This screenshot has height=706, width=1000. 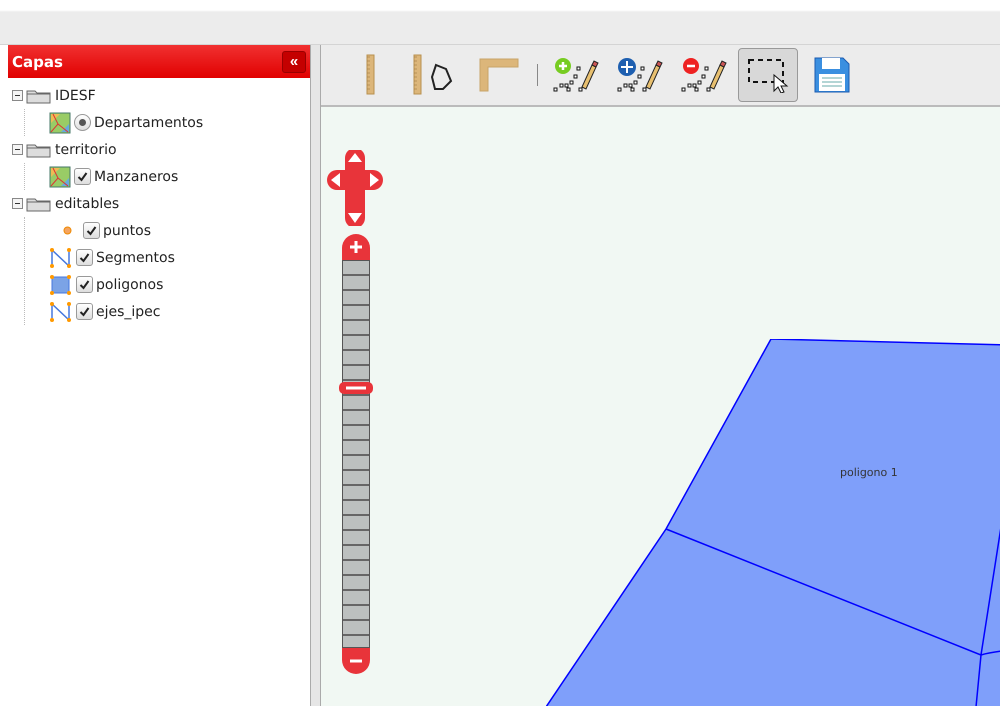 I want to click on zoom-out-button, so click(x=356, y=661).